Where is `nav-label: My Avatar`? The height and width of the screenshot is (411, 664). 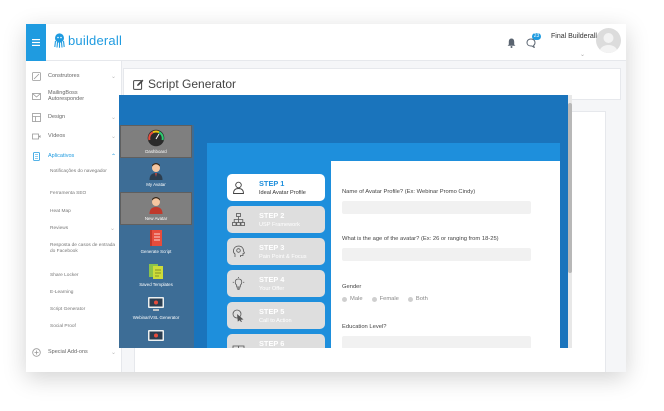 nav-label: My Avatar is located at coordinates (156, 184).